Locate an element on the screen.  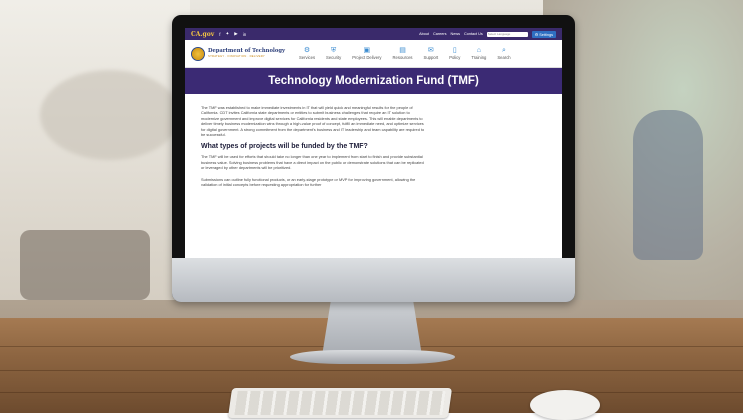
shield-icon: ⛨ is located at coordinates (333, 50).